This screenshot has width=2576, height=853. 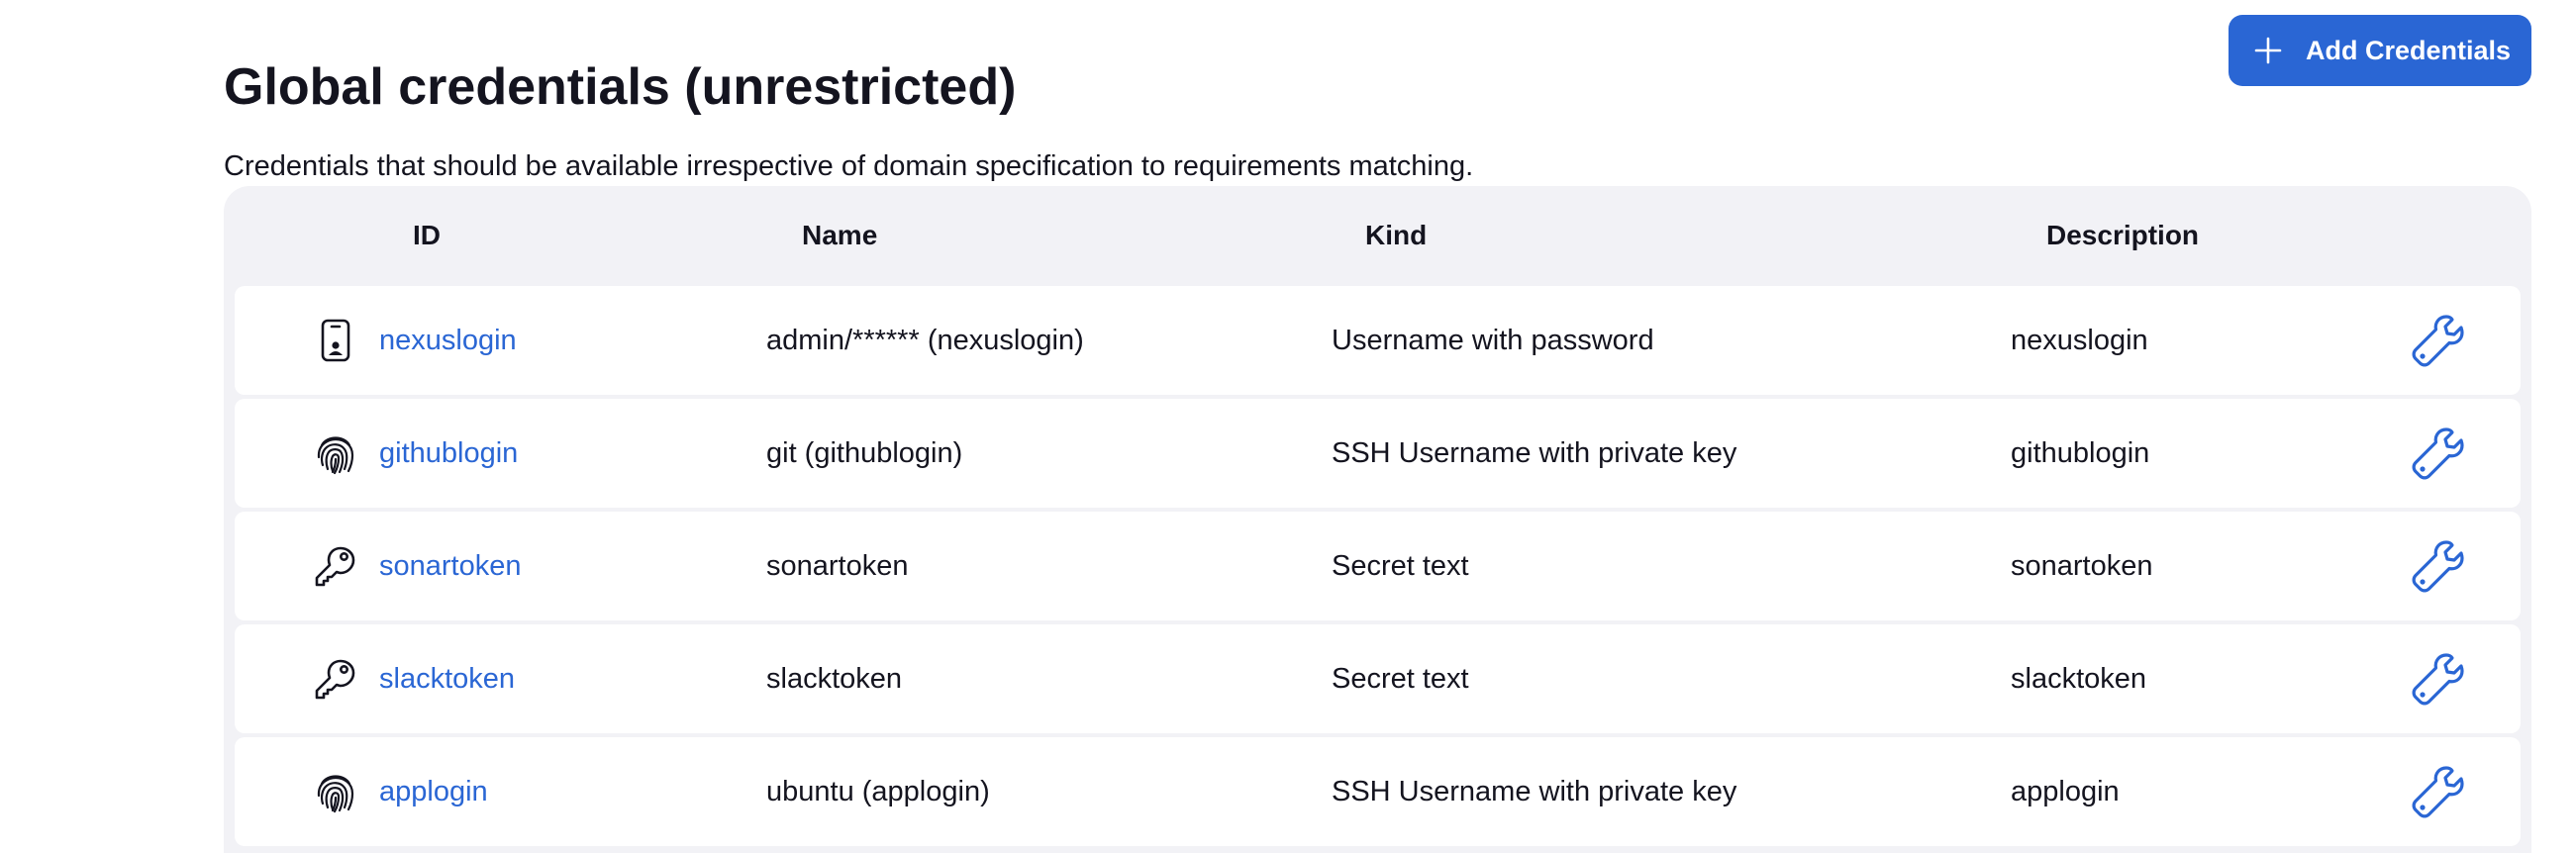 I want to click on add-credentials-button: Add Credentials, so click(x=2380, y=50).